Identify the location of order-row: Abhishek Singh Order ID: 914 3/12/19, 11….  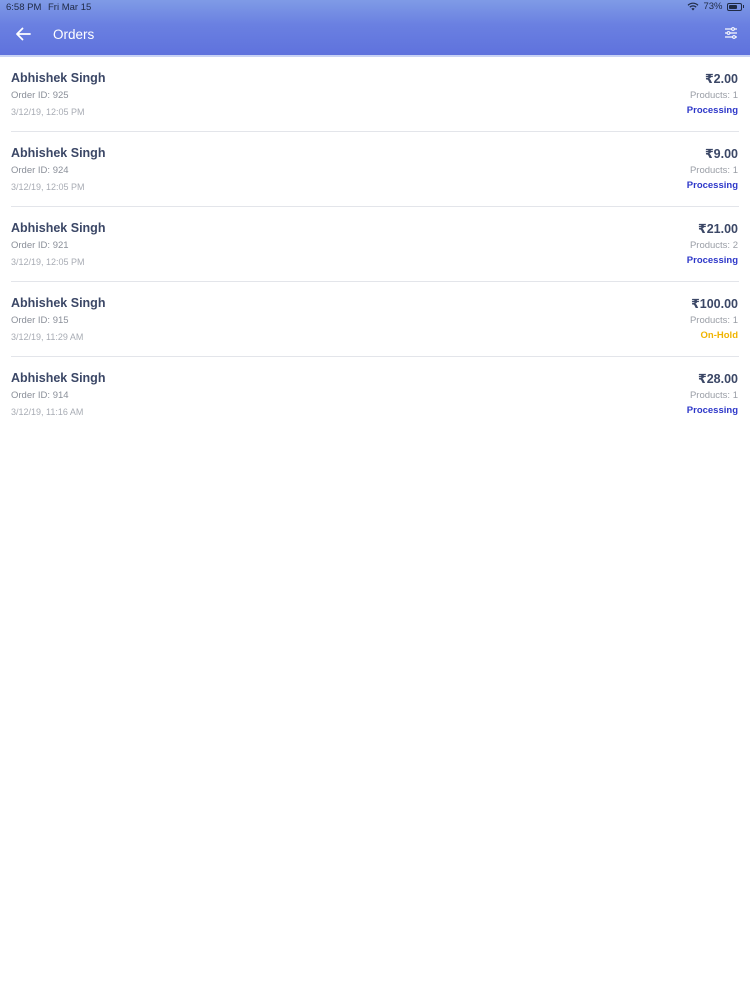
(375, 394).